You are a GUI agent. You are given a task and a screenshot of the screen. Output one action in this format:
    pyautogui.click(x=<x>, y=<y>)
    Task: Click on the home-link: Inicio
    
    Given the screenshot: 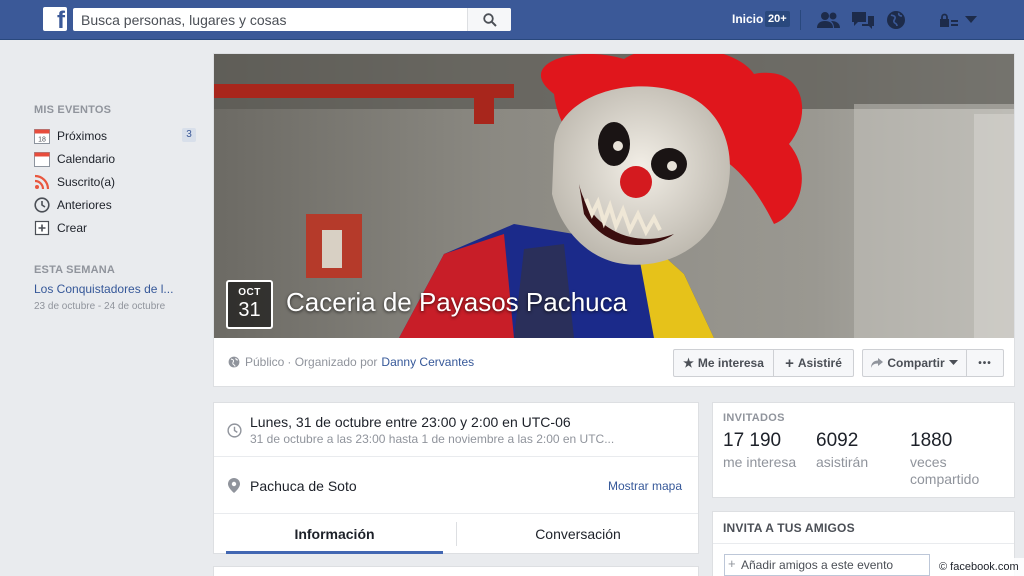 What is the action you would take?
    pyautogui.click(x=747, y=19)
    